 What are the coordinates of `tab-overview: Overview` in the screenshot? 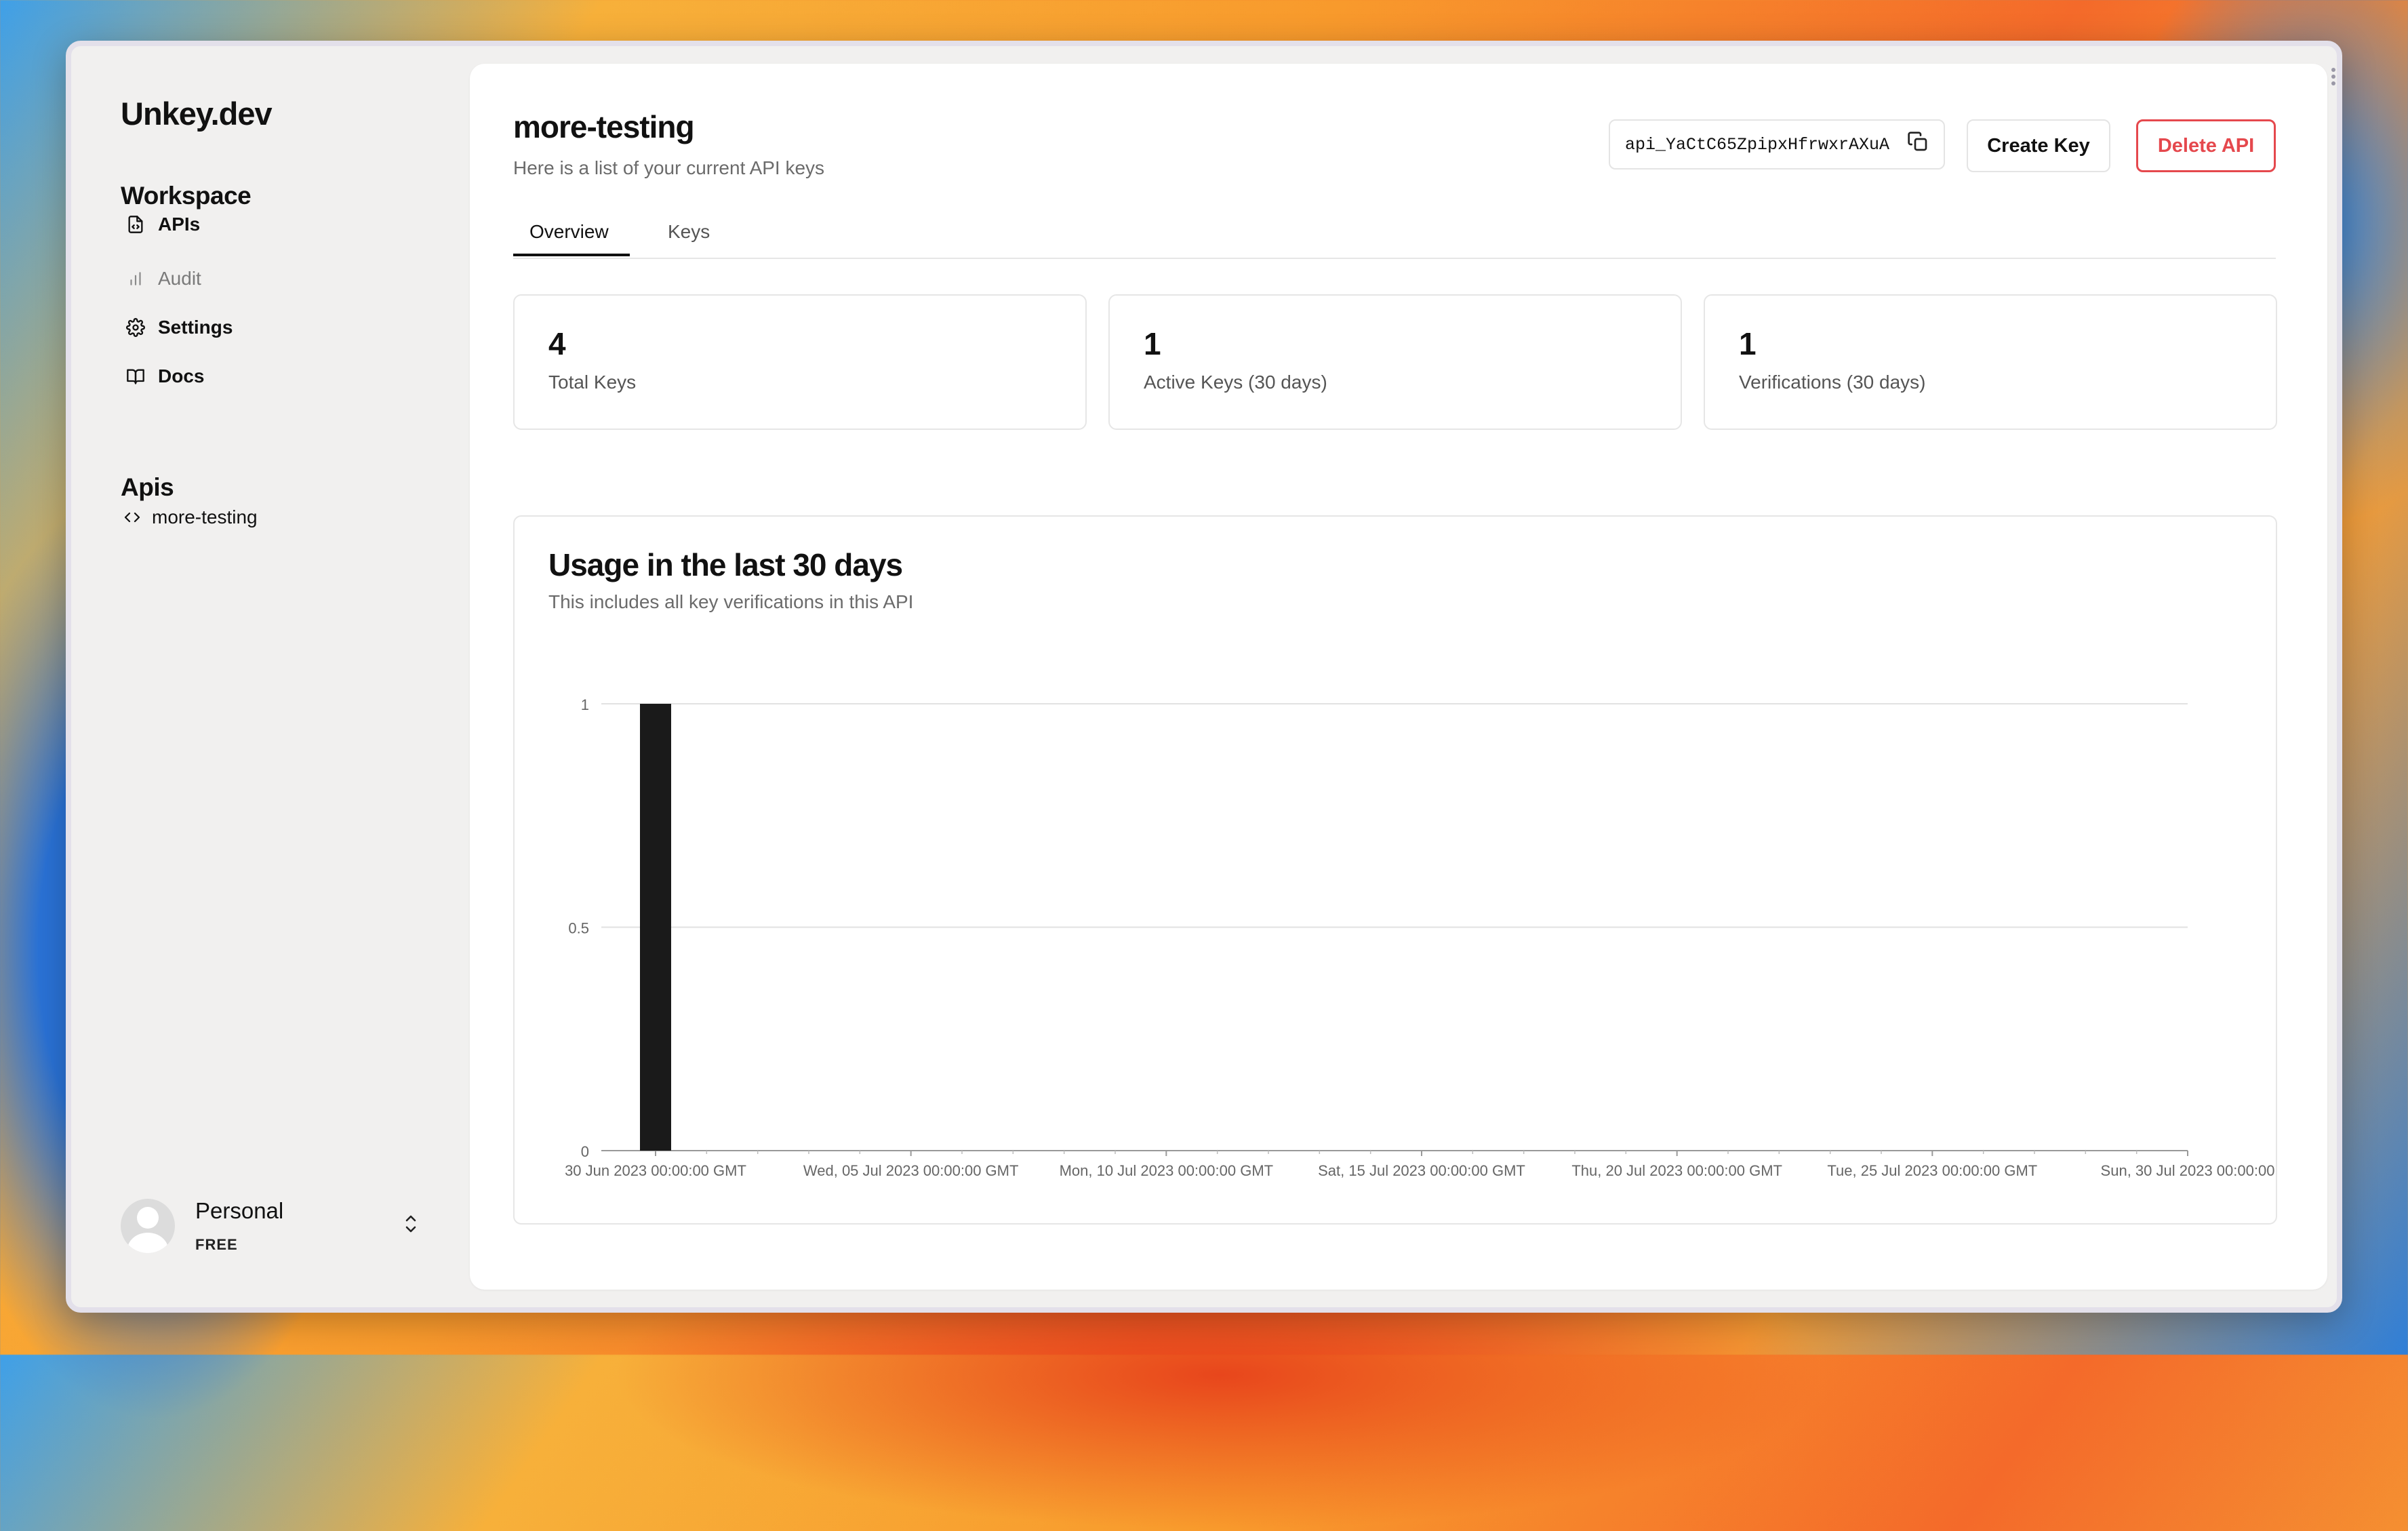 It's located at (569, 232).